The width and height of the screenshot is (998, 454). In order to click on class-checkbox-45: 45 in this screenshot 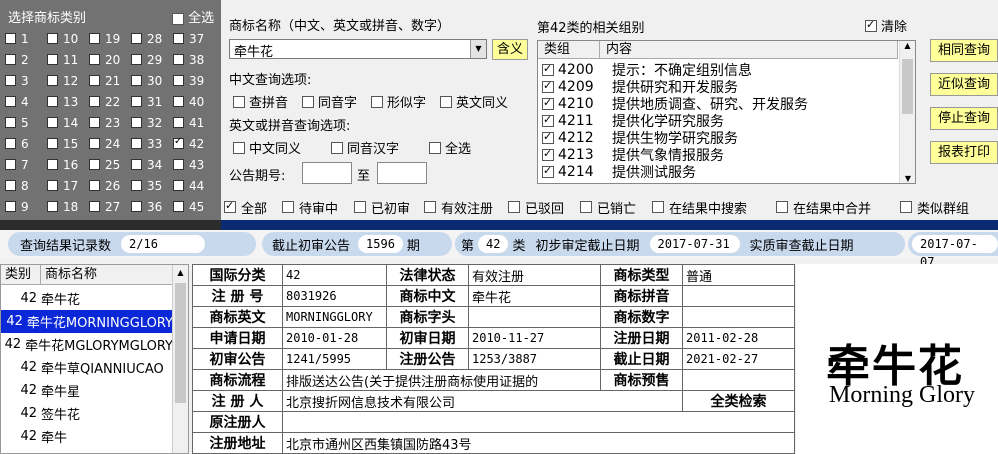, I will do `click(194, 206)`.